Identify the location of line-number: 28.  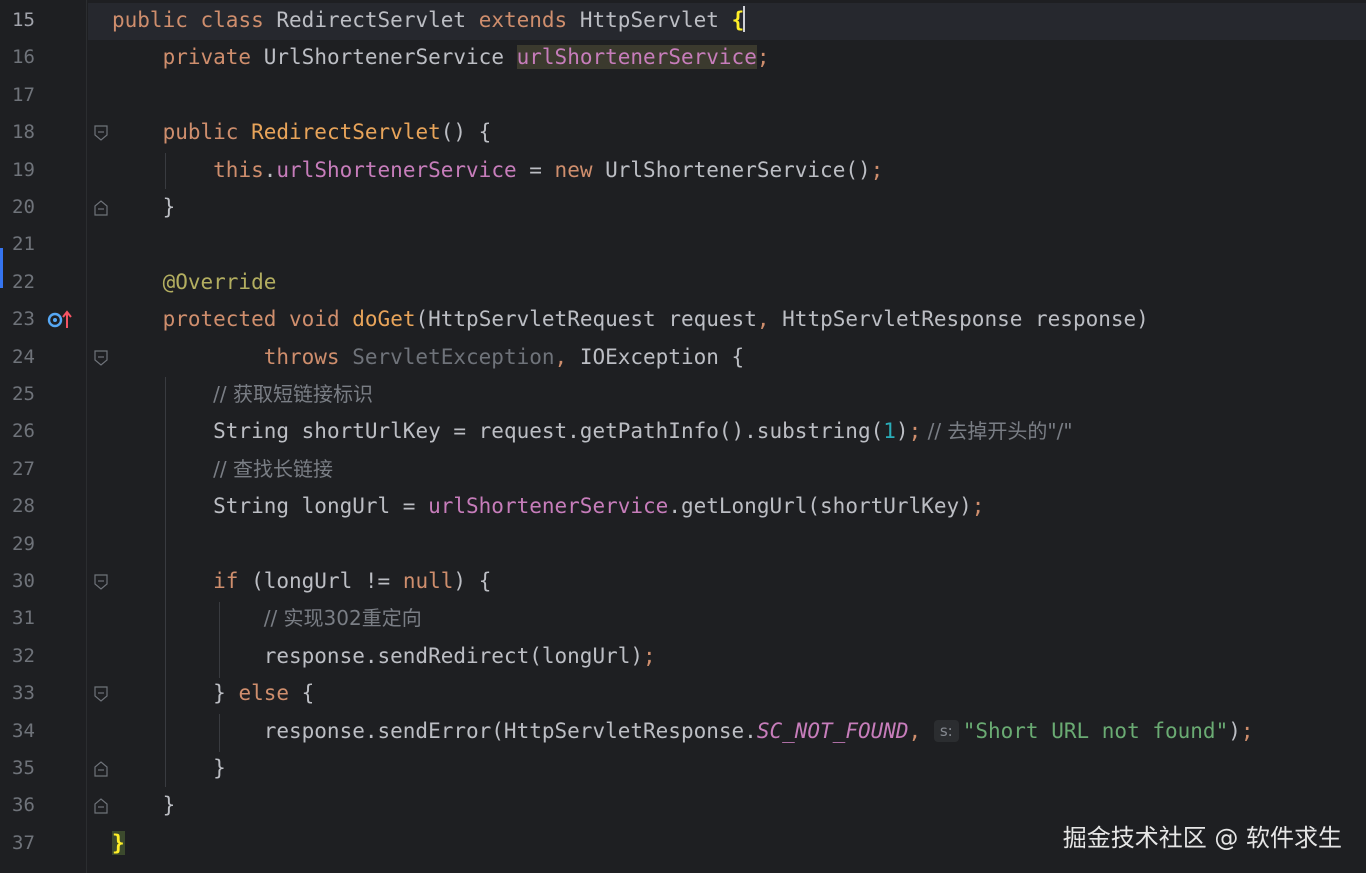
(32, 506).